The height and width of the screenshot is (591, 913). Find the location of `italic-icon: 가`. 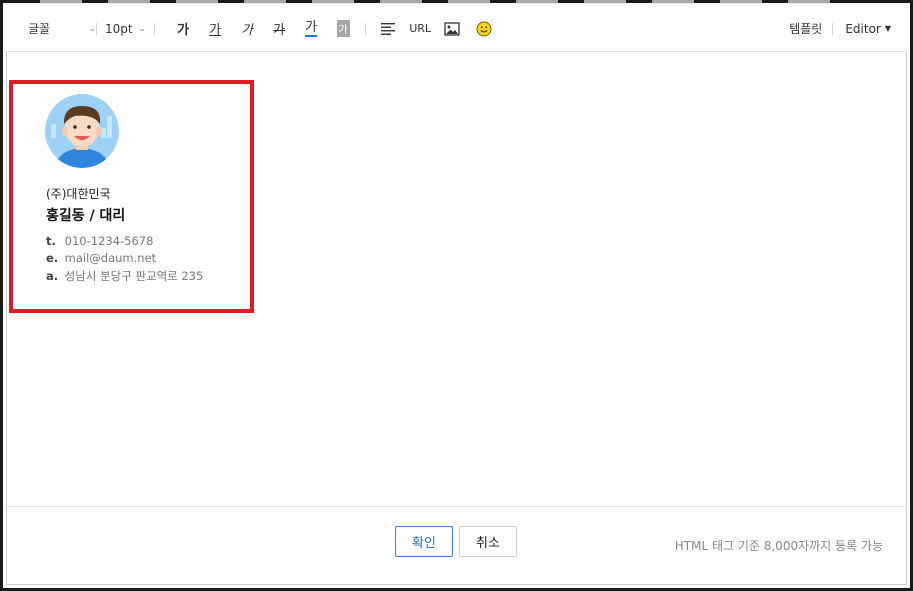

italic-icon: 가 is located at coordinates (247, 30).